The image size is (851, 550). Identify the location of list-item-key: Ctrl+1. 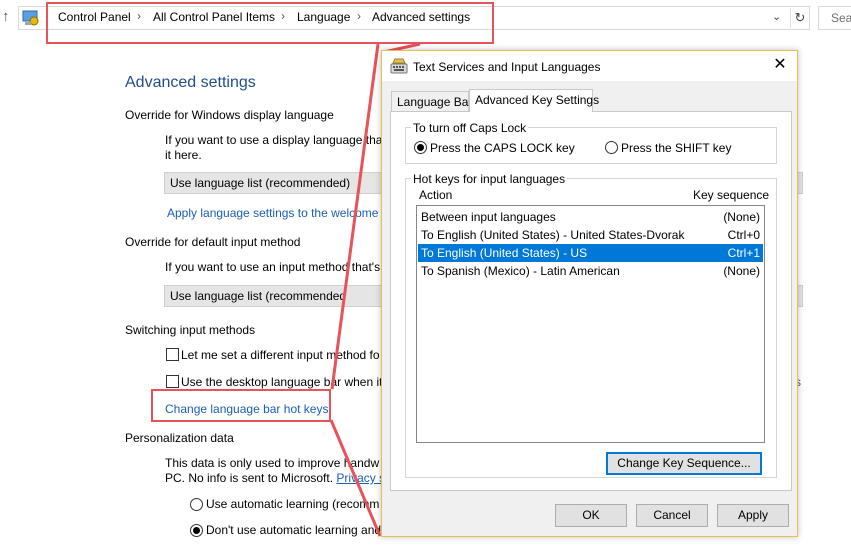
(743, 253).